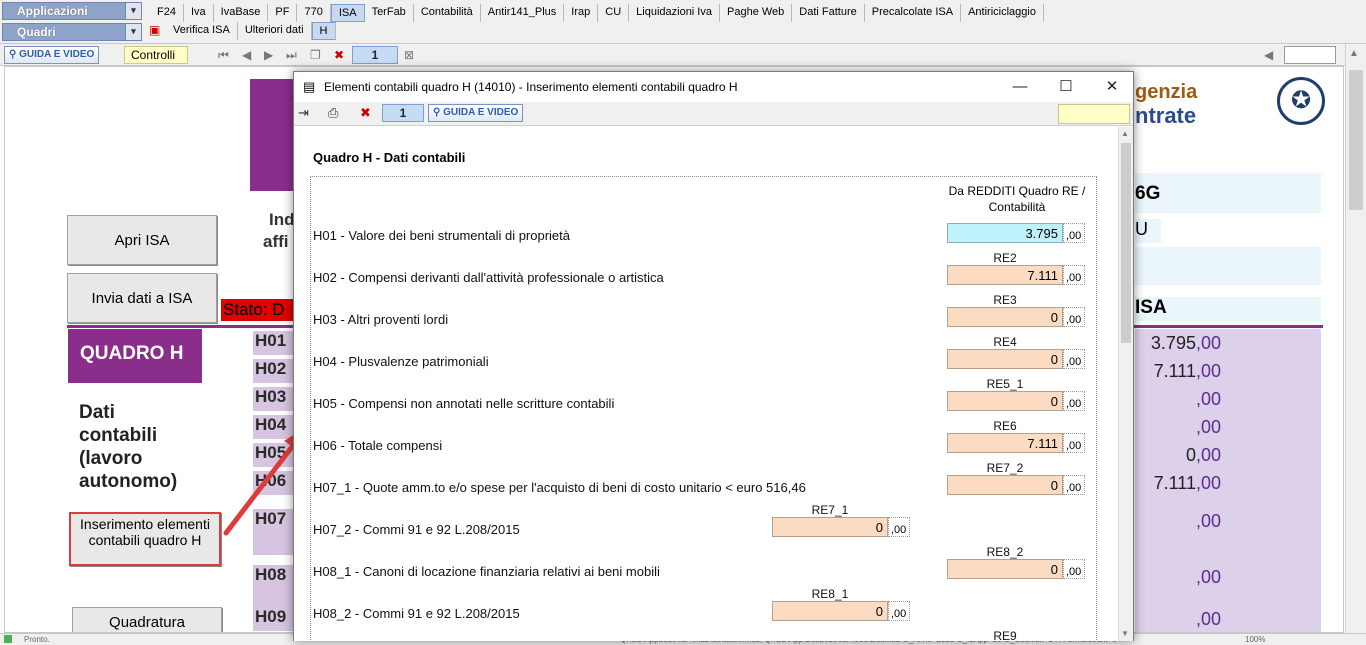 Image resolution: width=1366 pixels, height=645 pixels. I want to click on dialog-page-number: 1, so click(403, 113).